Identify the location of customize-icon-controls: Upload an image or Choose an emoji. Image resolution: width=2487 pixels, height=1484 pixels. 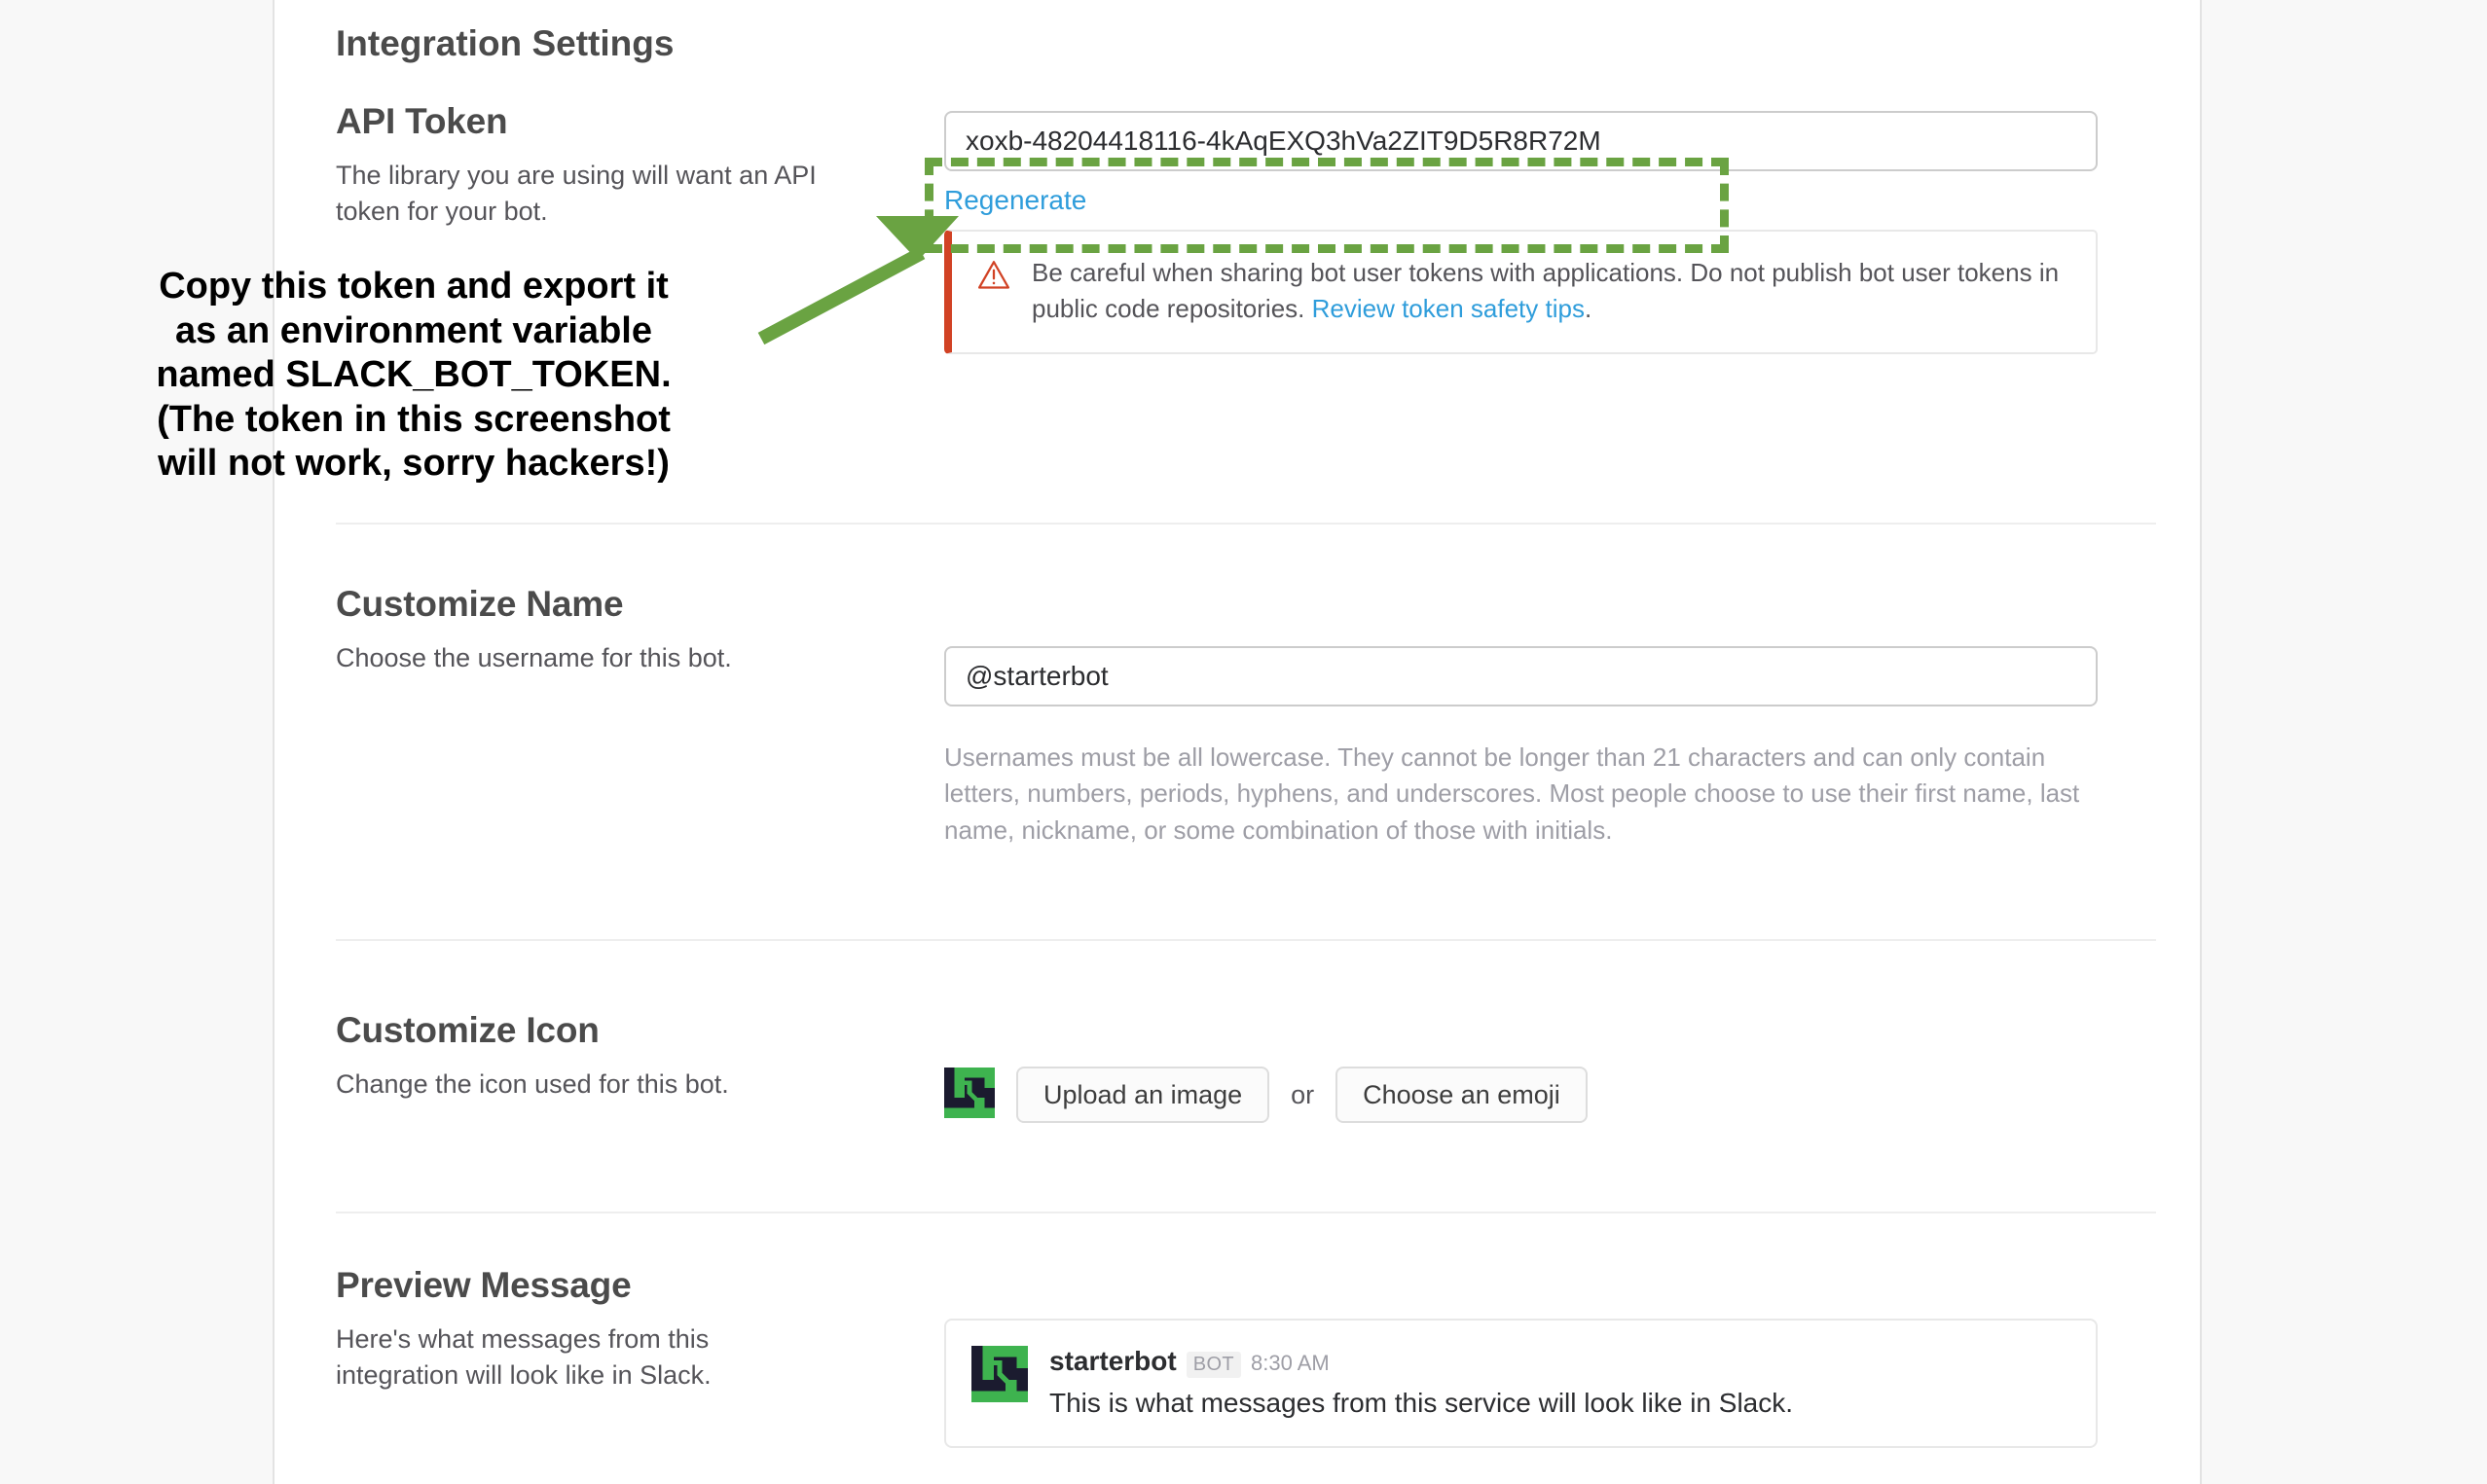
(1521, 1095).